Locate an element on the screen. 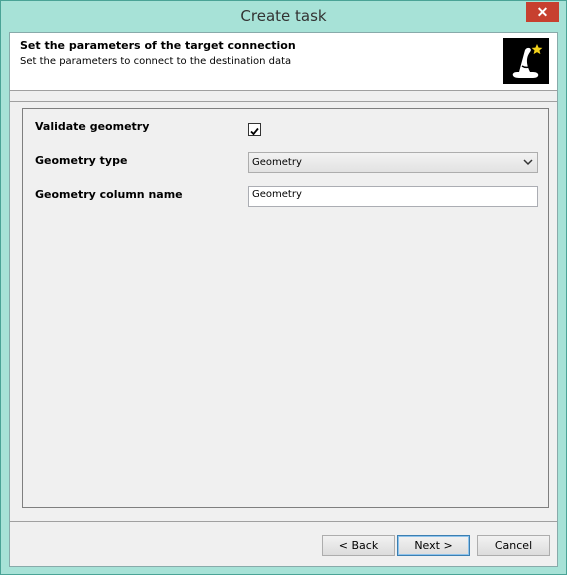 The width and height of the screenshot is (567, 575). validate-geometry-label: Validate geometry is located at coordinates (92, 126).